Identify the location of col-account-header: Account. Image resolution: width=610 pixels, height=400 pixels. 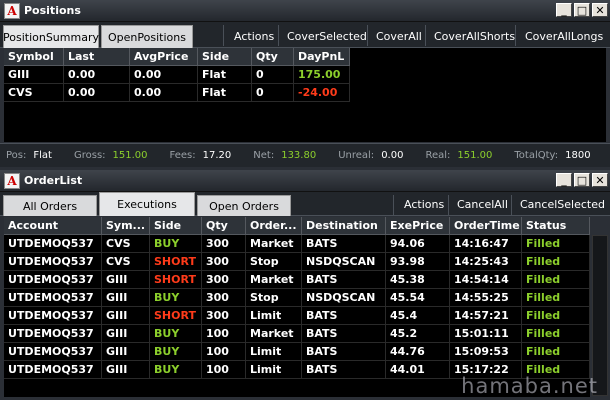
(53, 226).